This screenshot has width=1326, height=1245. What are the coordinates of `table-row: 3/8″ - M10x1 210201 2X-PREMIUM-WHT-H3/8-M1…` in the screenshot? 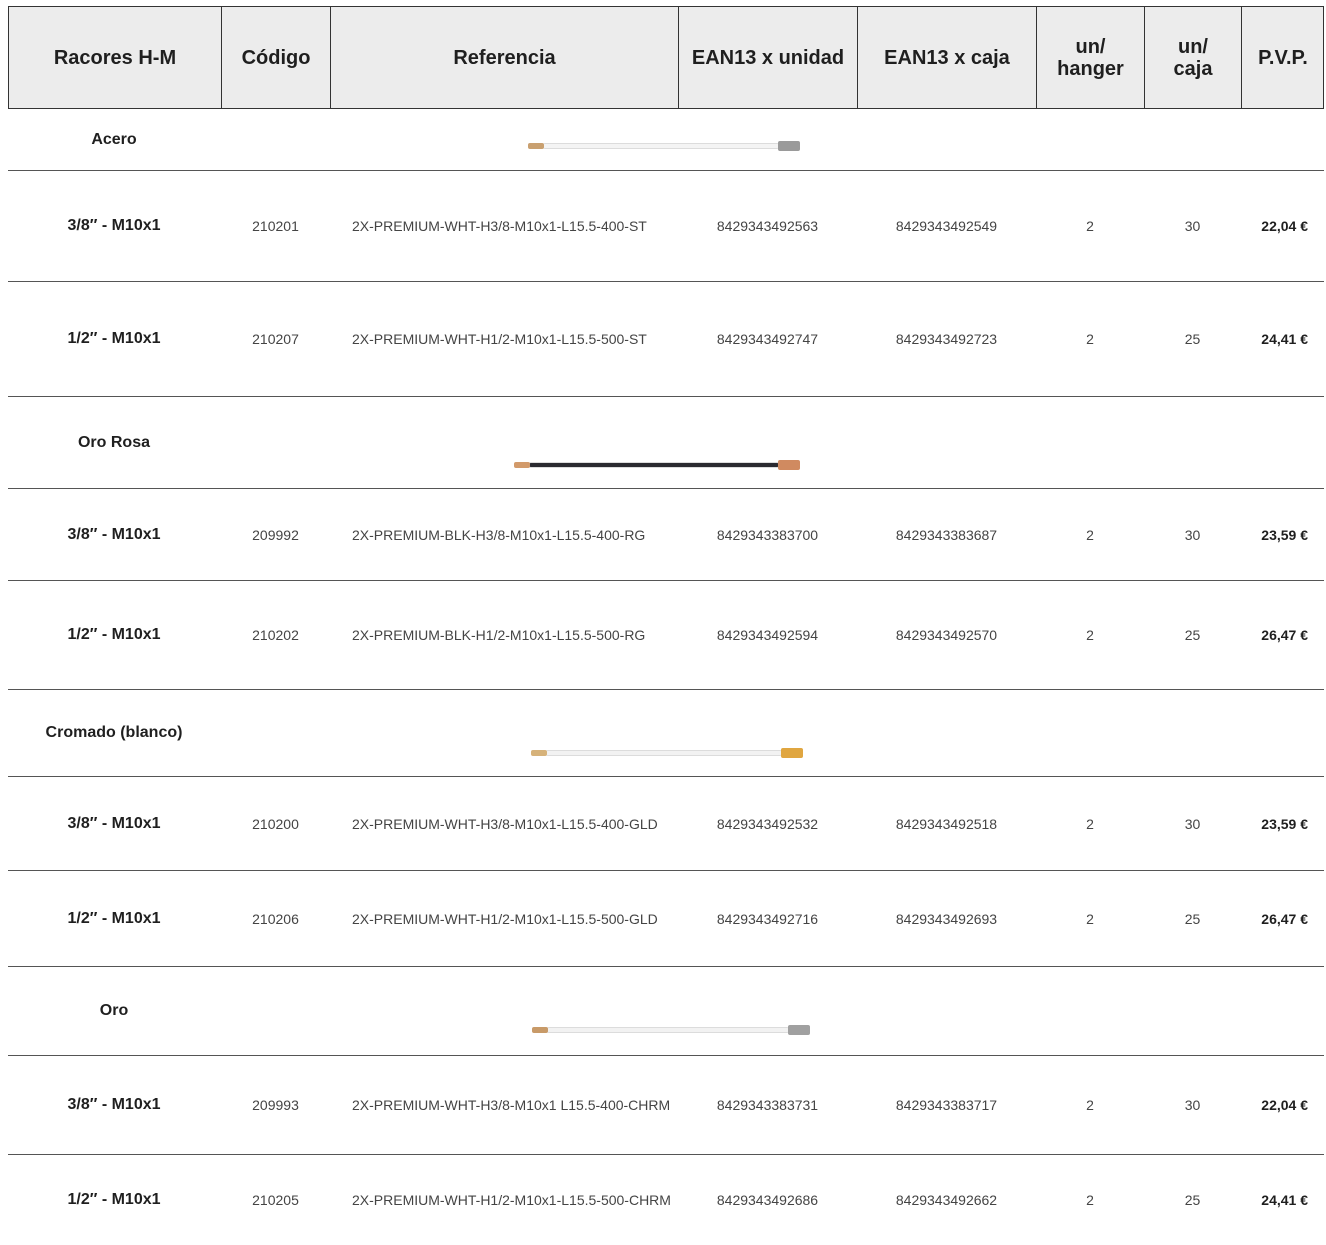 It's located at (663, 226).